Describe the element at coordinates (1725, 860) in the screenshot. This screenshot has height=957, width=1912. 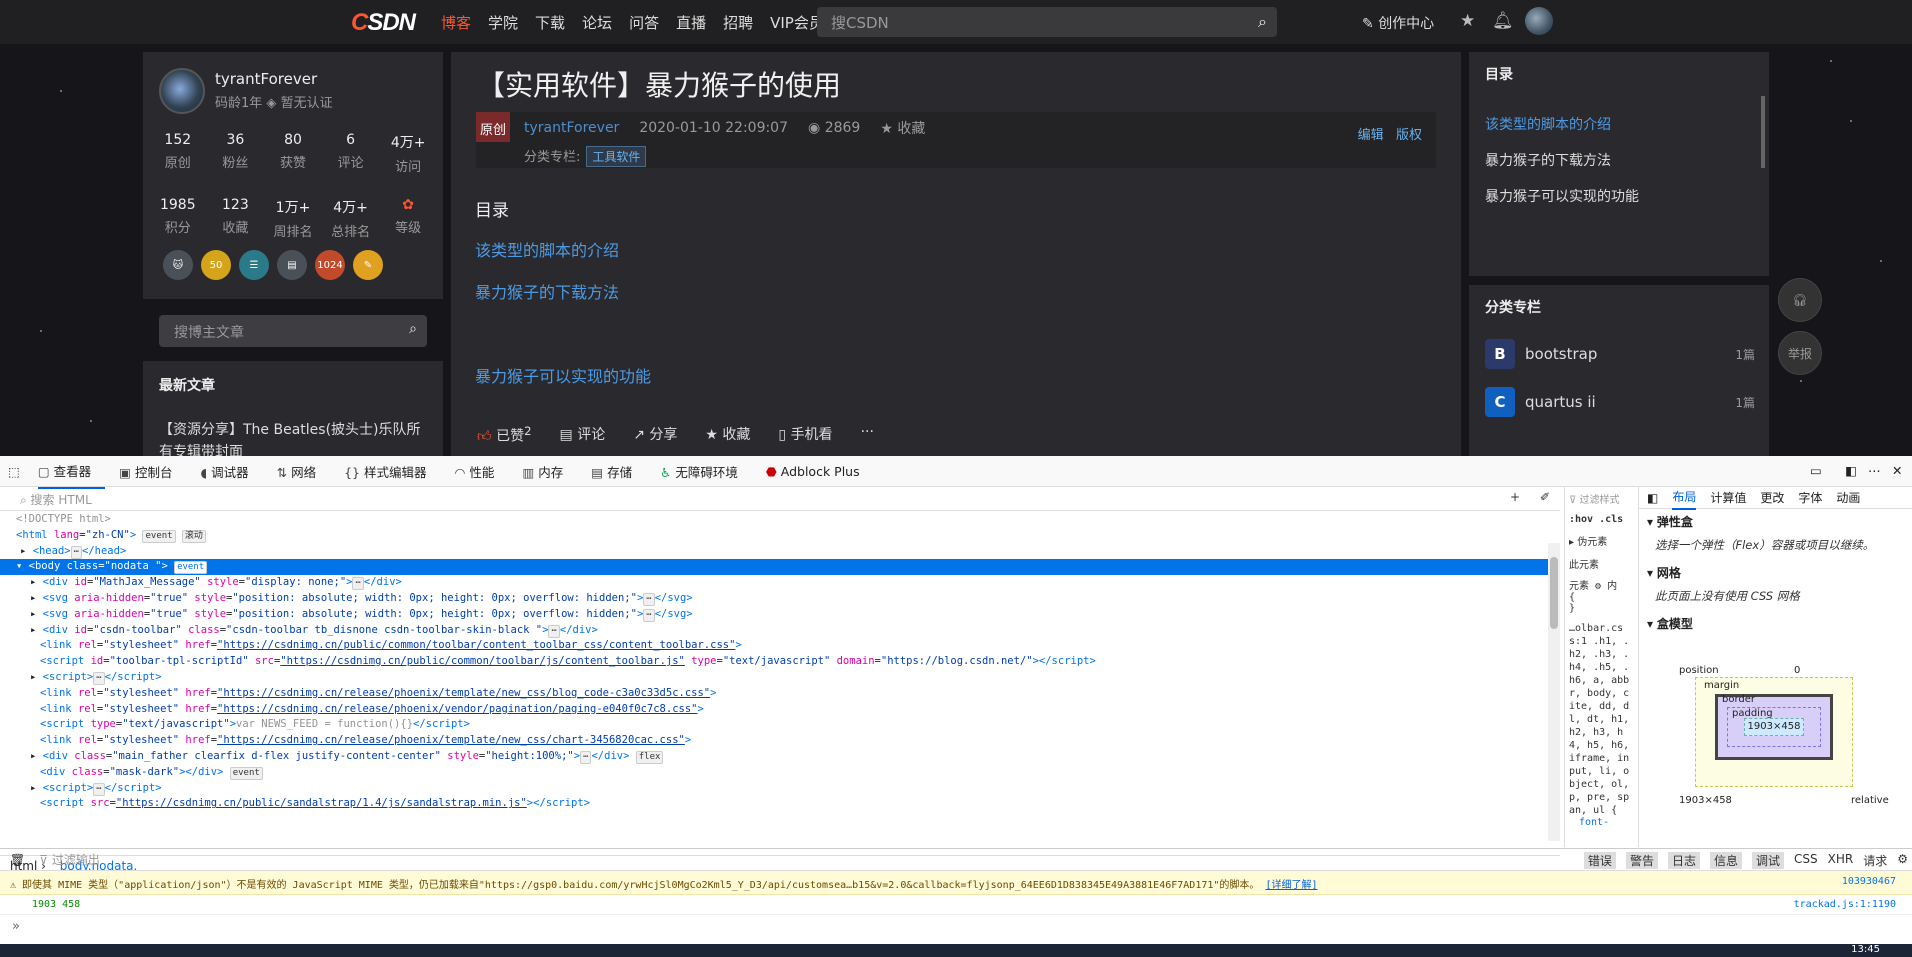
I see `filter-info: 信息` at that location.